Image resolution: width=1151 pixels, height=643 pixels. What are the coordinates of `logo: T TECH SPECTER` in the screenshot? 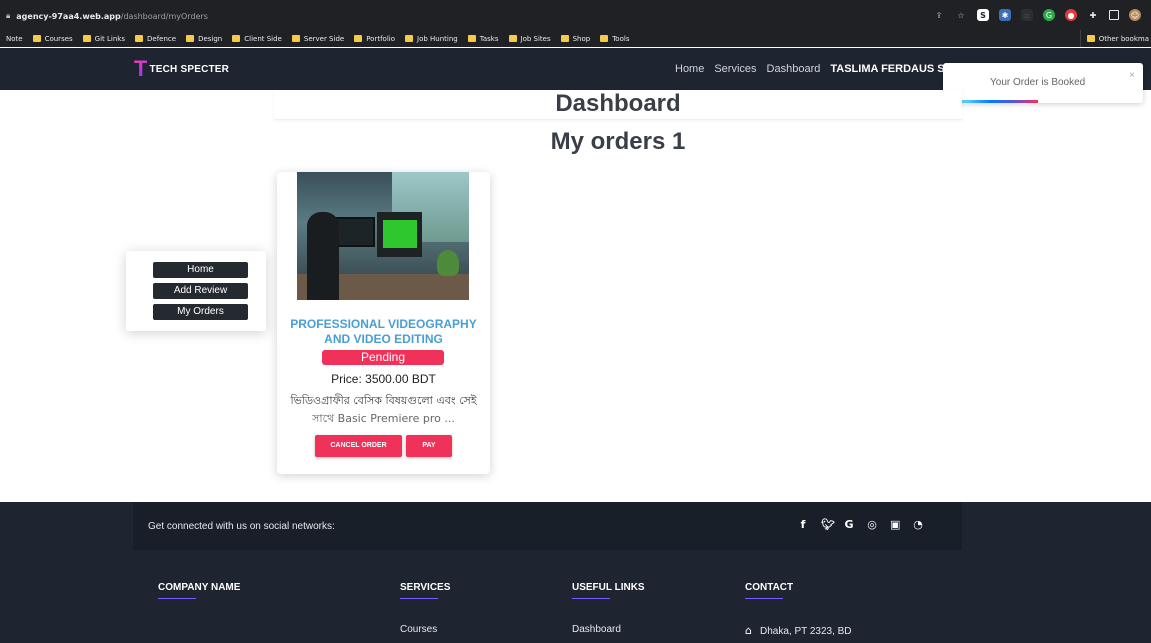 It's located at (181, 69).